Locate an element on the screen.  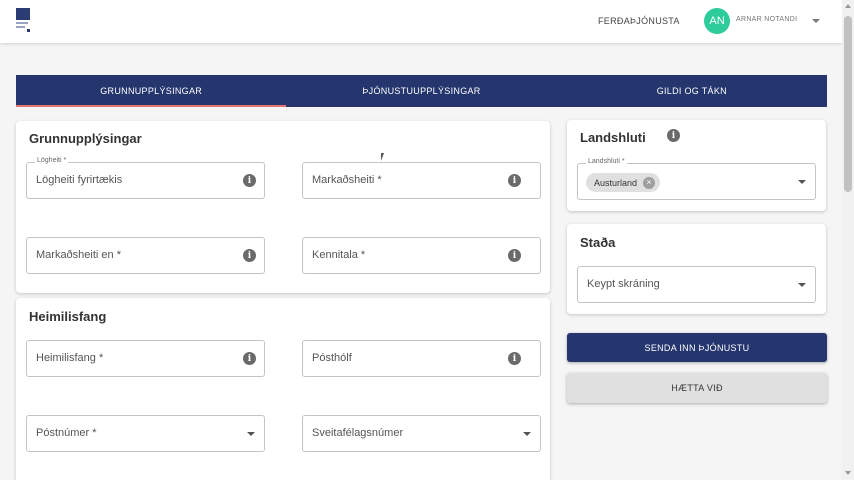
user-name: ARNAR NOTANDI is located at coordinates (766, 19).